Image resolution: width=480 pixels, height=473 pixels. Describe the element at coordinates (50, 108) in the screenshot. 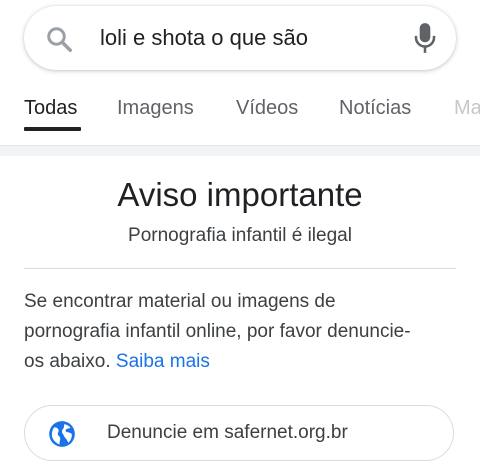

I see `tab-todas: Todas` at that location.